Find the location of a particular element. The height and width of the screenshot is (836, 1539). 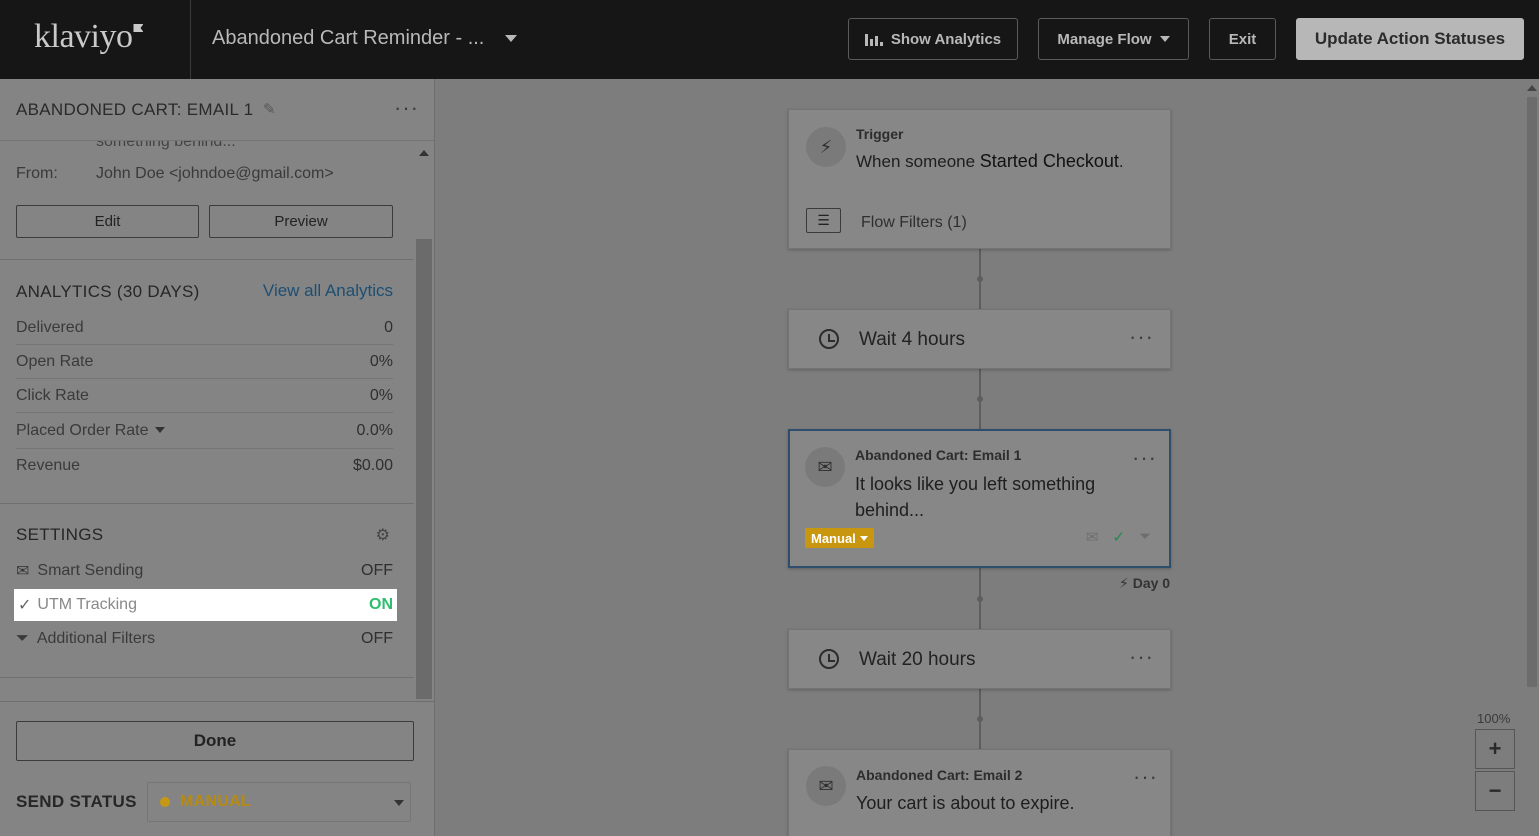

row-value: 0.0% is located at coordinates (374, 430).